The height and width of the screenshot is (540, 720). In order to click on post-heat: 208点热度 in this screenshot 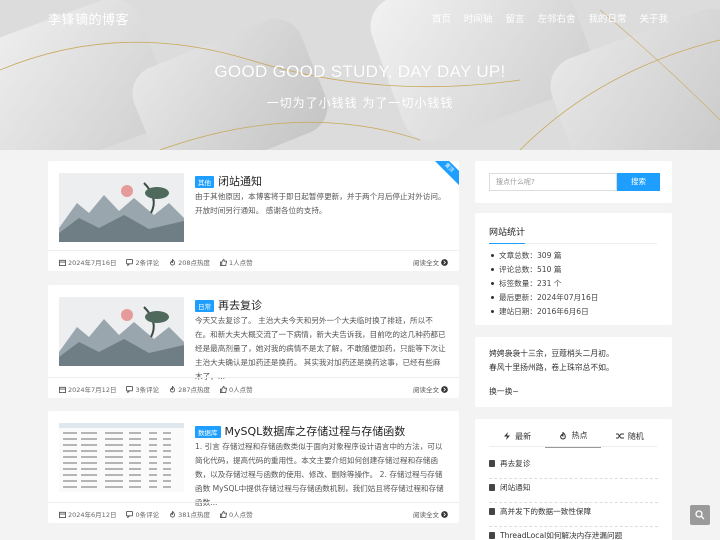, I will do `click(189, 262)`.